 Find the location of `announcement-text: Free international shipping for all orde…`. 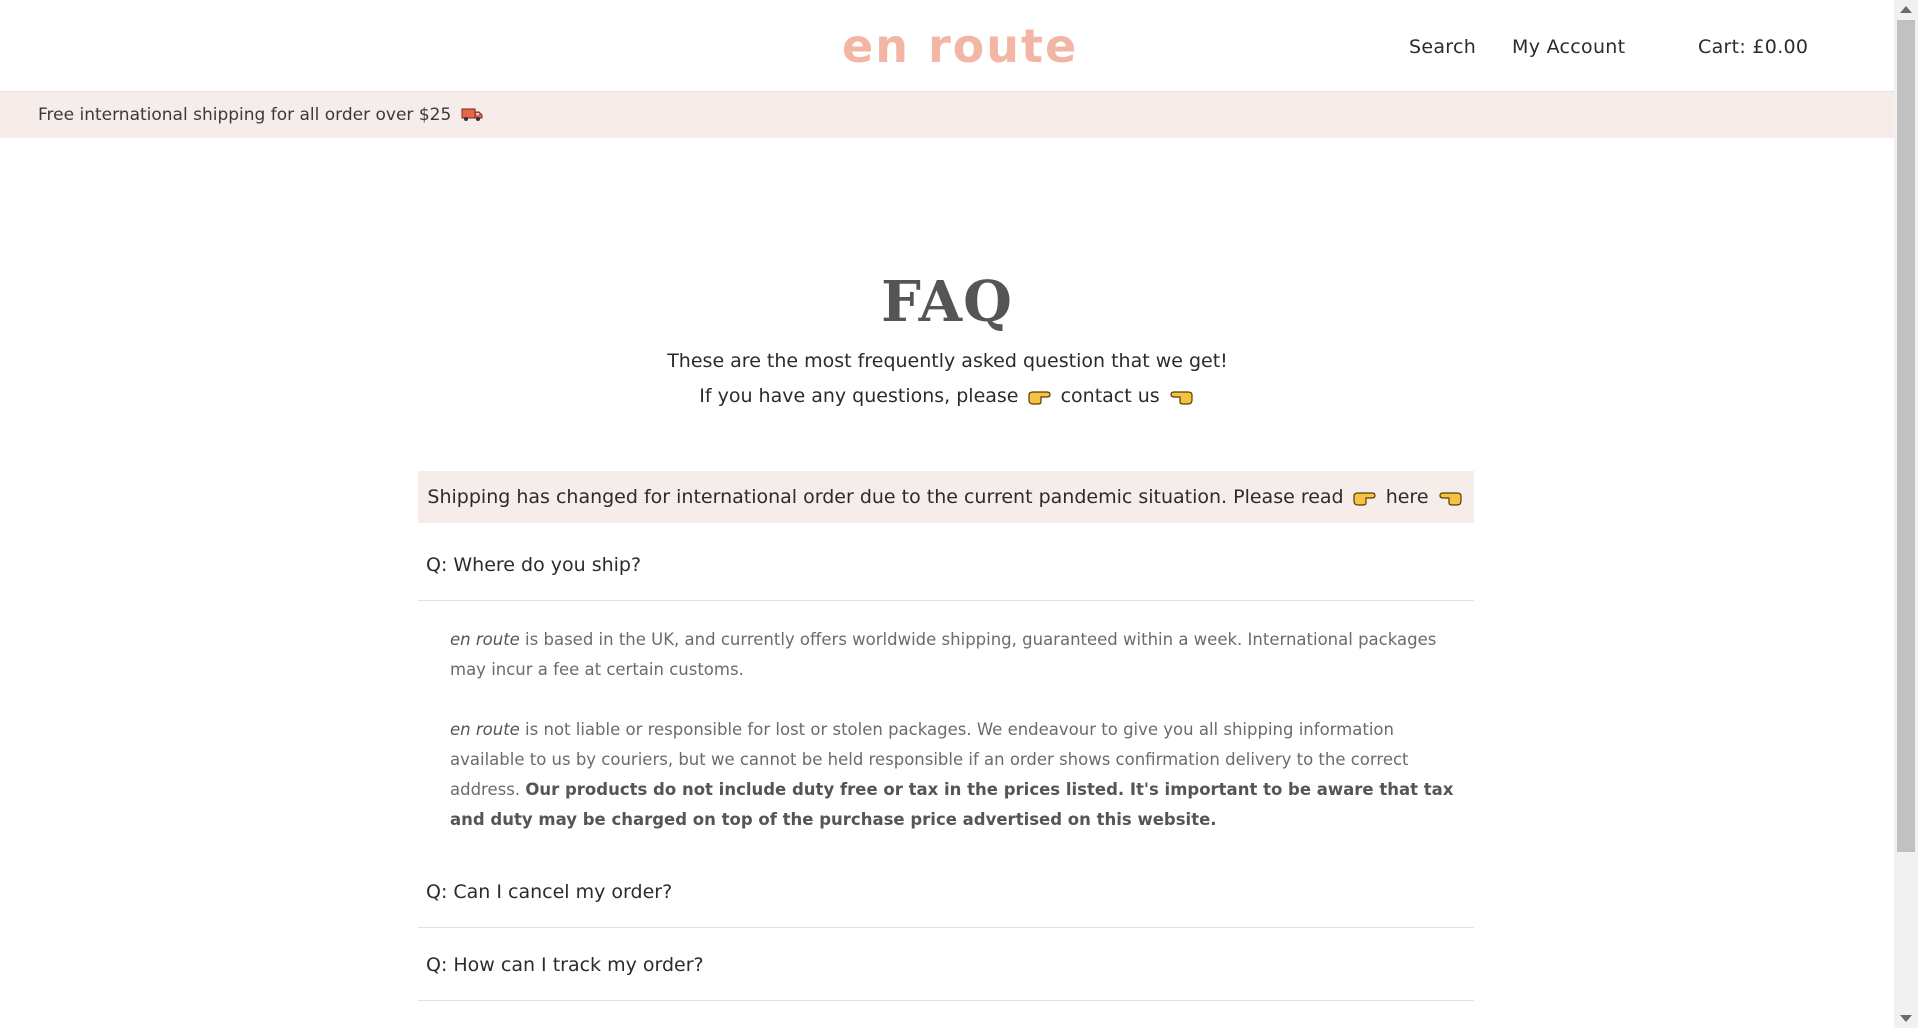

announcement-text: Free international shipping for all orde… is located at coordinates (245, 115).